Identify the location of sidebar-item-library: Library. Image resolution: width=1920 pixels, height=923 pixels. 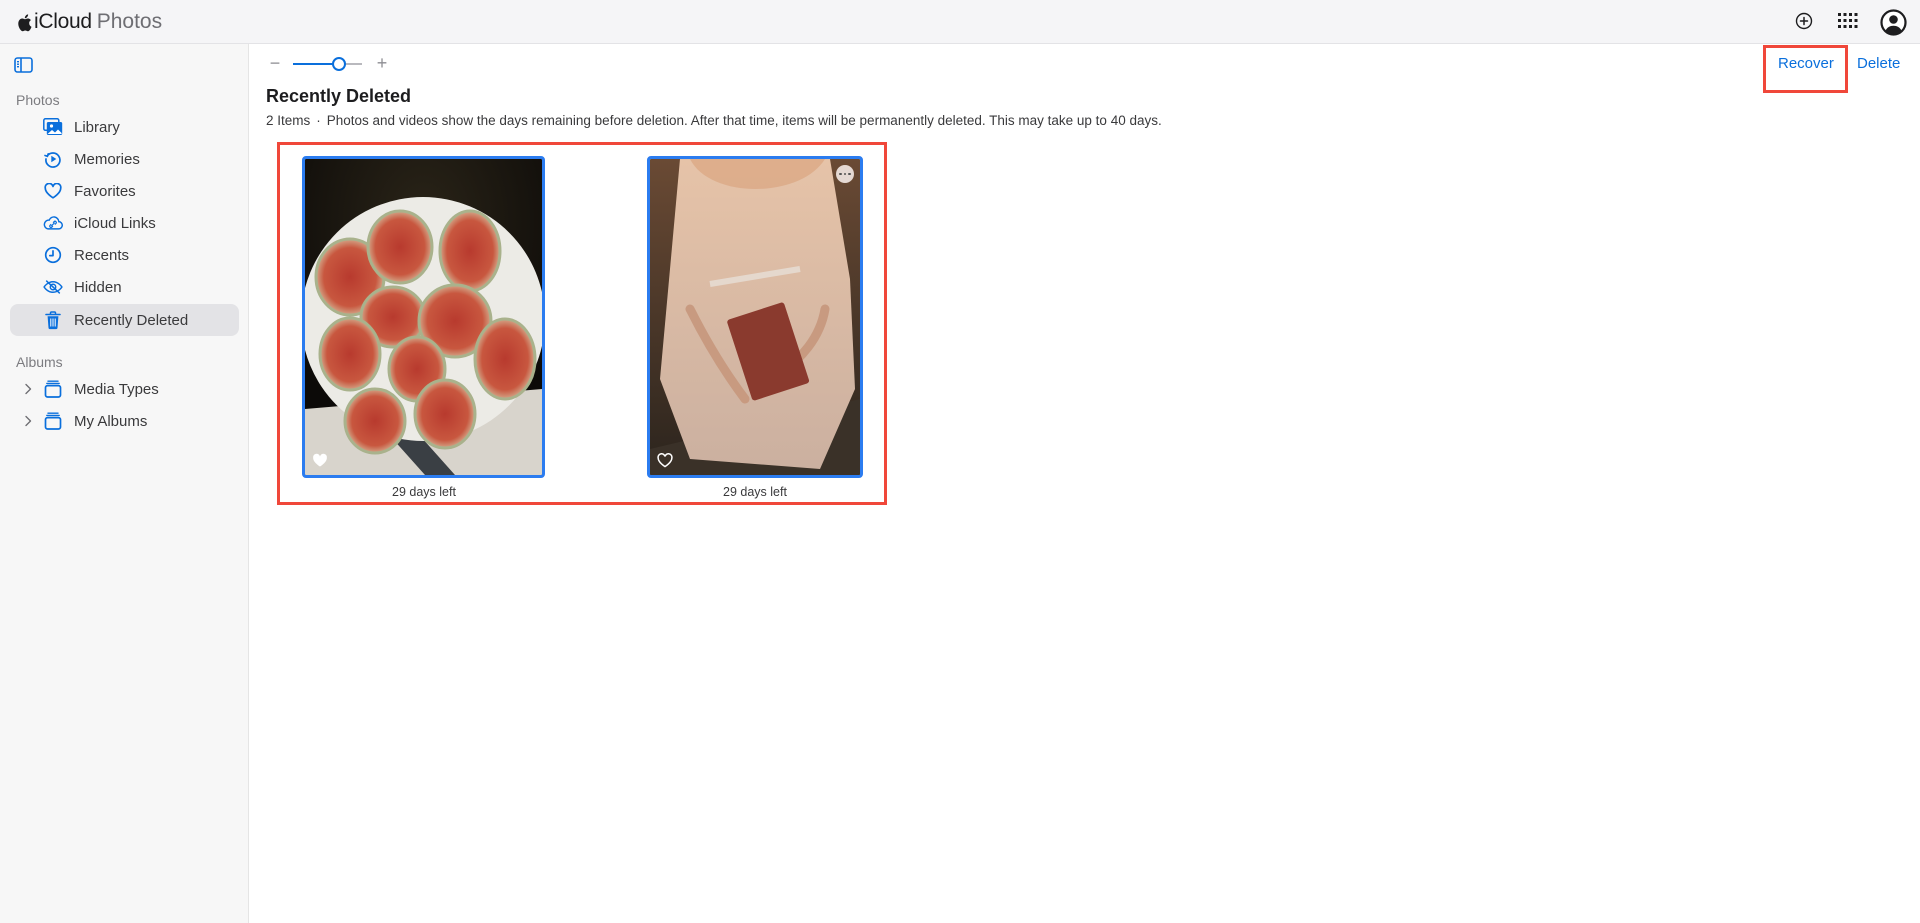
(124, 127).